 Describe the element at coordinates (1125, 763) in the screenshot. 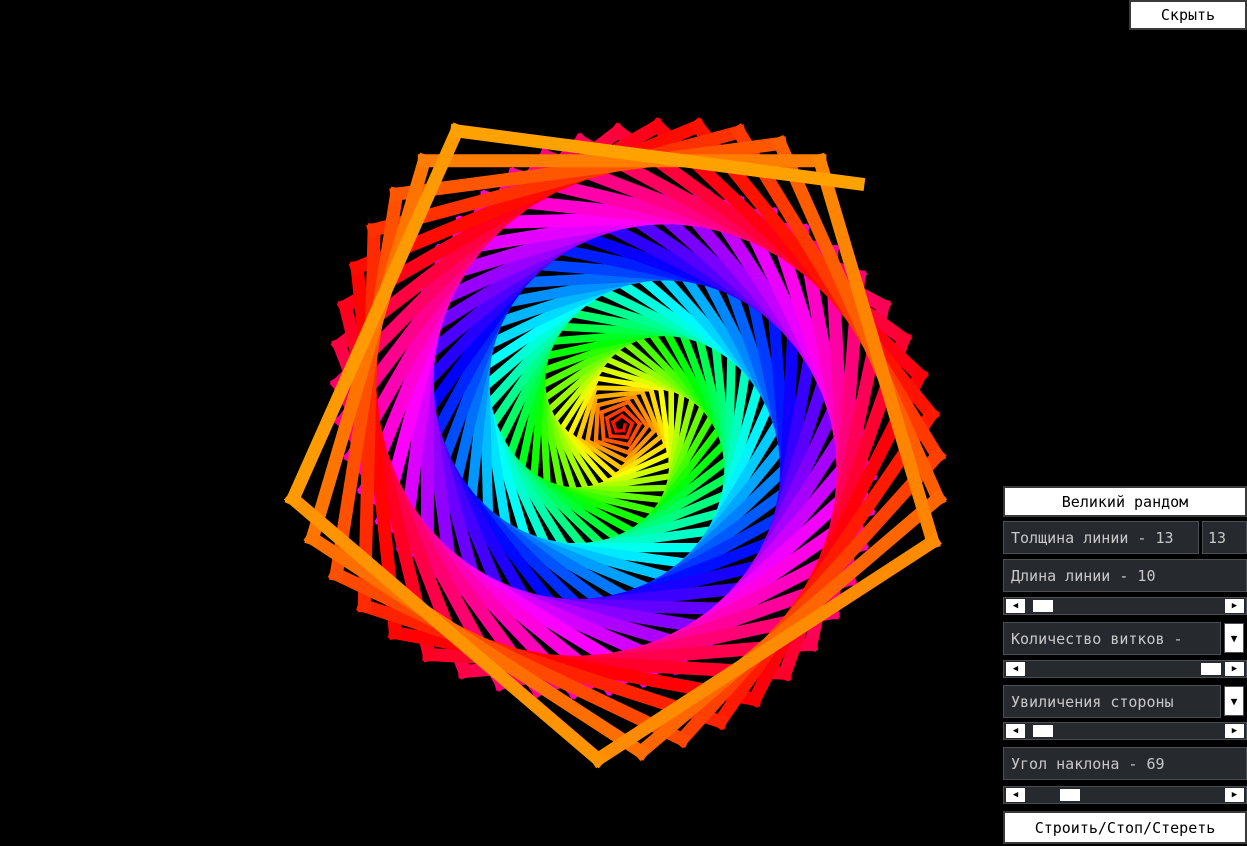

I see `tilt-angle-label: Угол наклона - 69` at that location.